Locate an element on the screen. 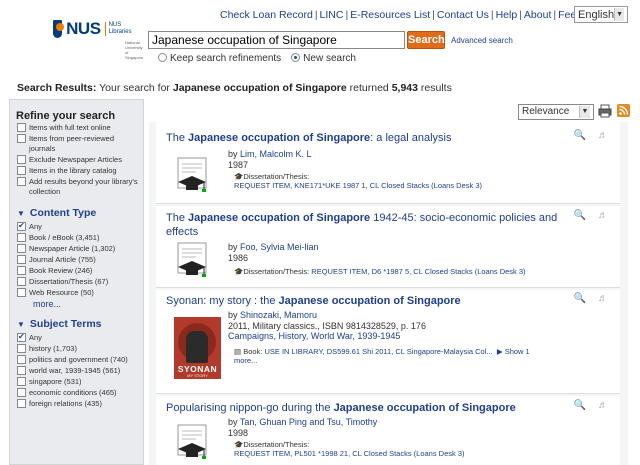  results-summary-returned: returned is located at coordinates (369, 88).